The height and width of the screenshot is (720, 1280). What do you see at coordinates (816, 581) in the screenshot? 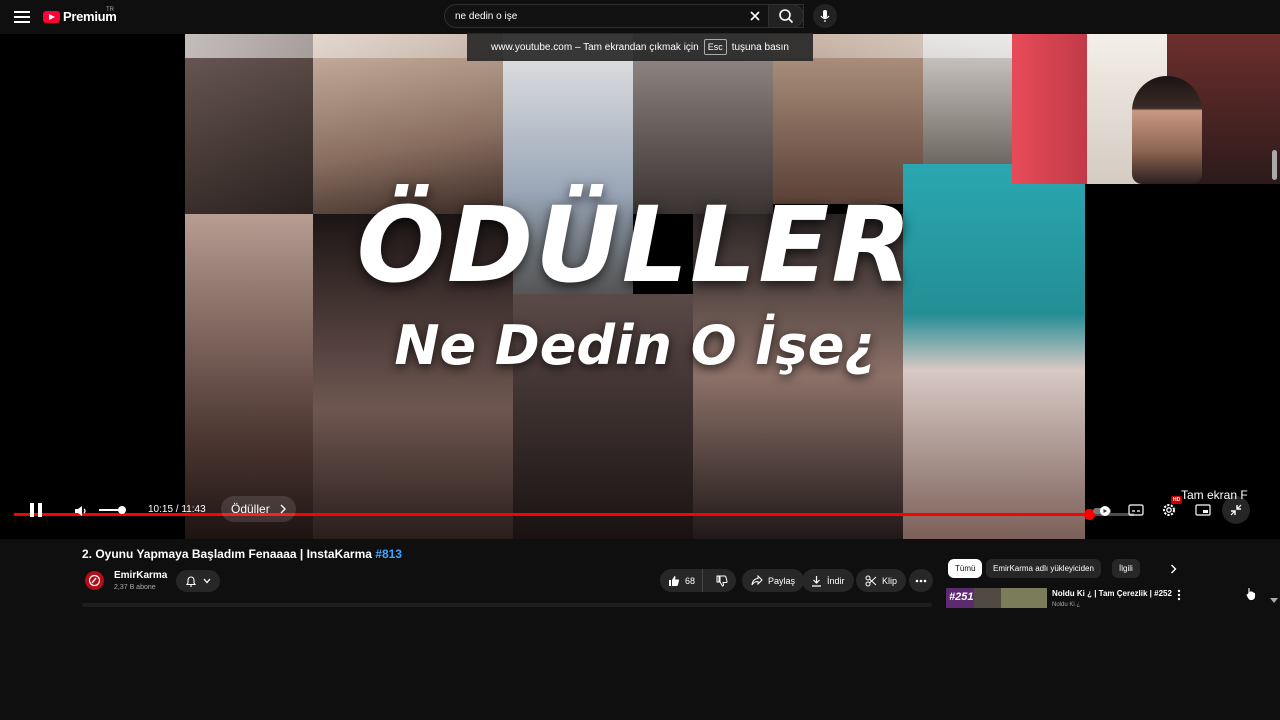
I see `download-icon` at bounding box center [816, 581].